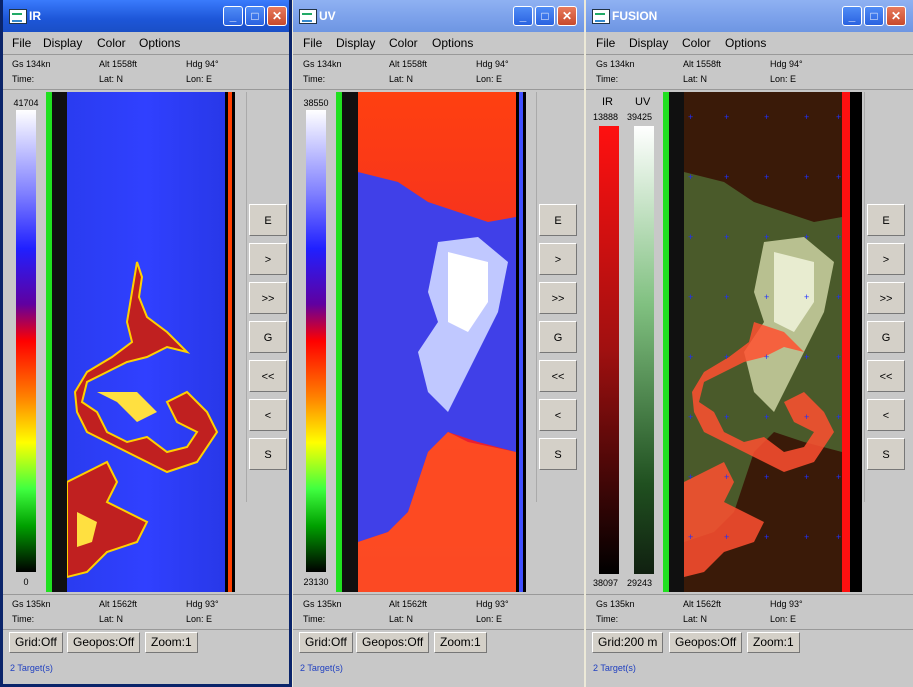 The image size is (913, 687). I want to click on uv-scale-max: 39425, so click(640, 117).